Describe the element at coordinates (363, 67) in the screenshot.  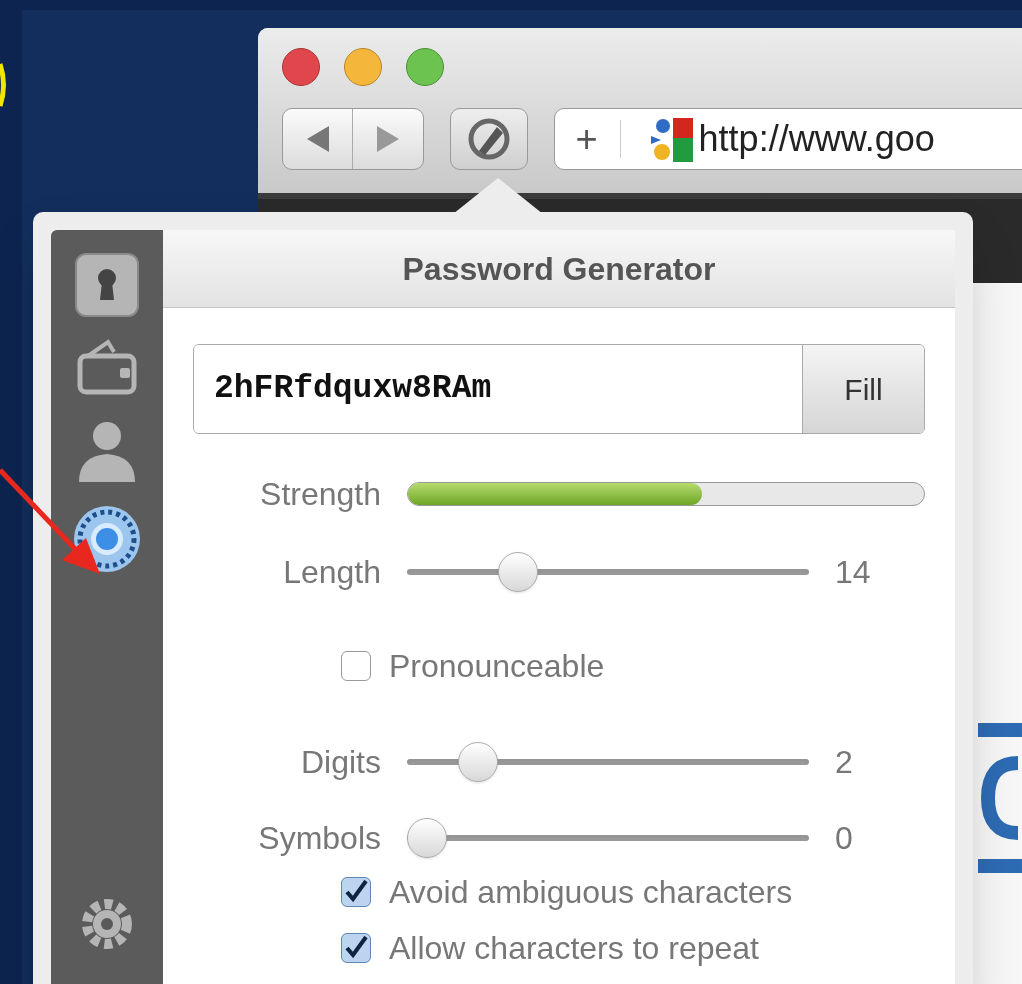
I see `minimize-button` at that location.